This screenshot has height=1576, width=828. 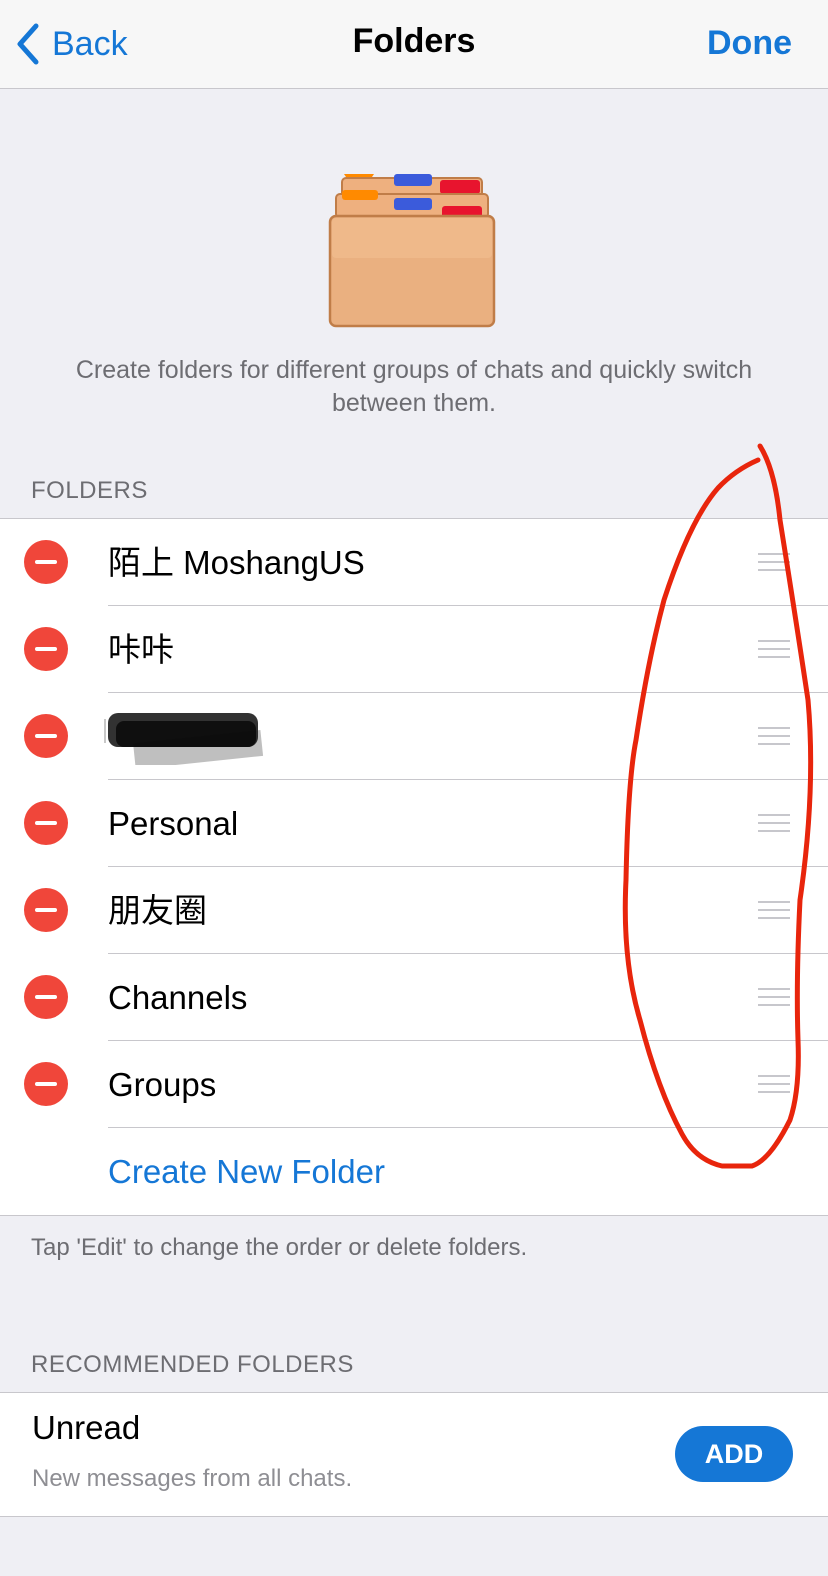 What do you see at coordinates (157, 910) in the screenshot?
I see `folder-name: 朋友圈` at bounding box center [157, 910].